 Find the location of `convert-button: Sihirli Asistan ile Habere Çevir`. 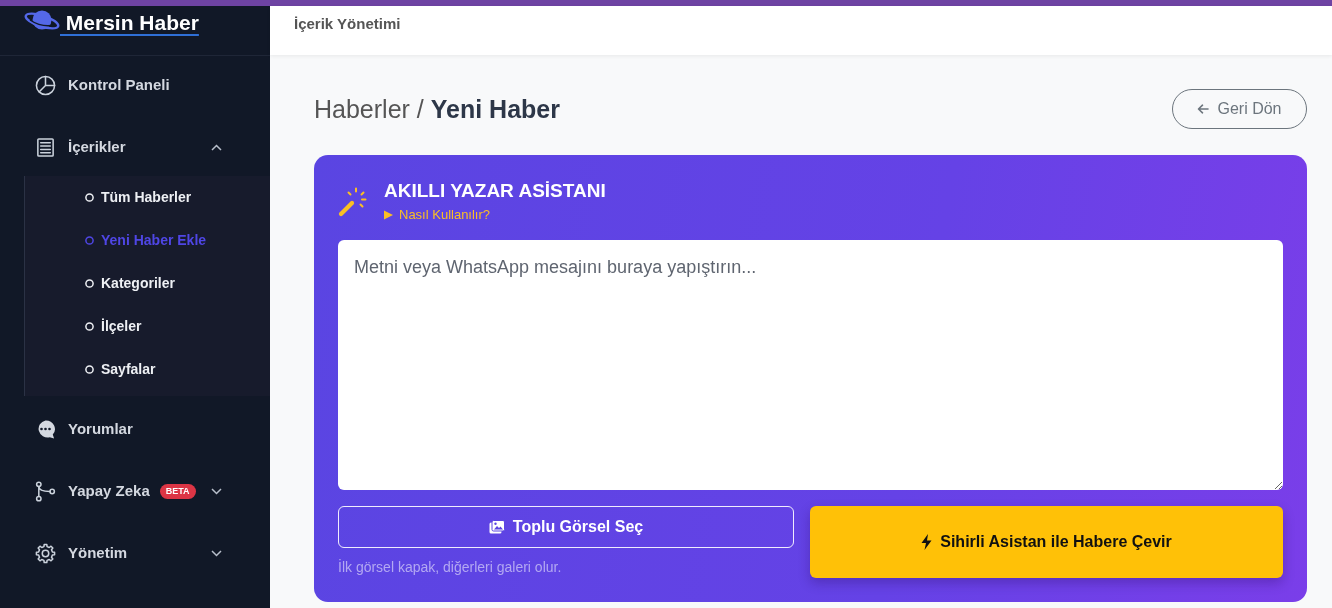

convert-button: Sihirli Asistan ile Habere Çevir is located at coordinates (1046, 542).